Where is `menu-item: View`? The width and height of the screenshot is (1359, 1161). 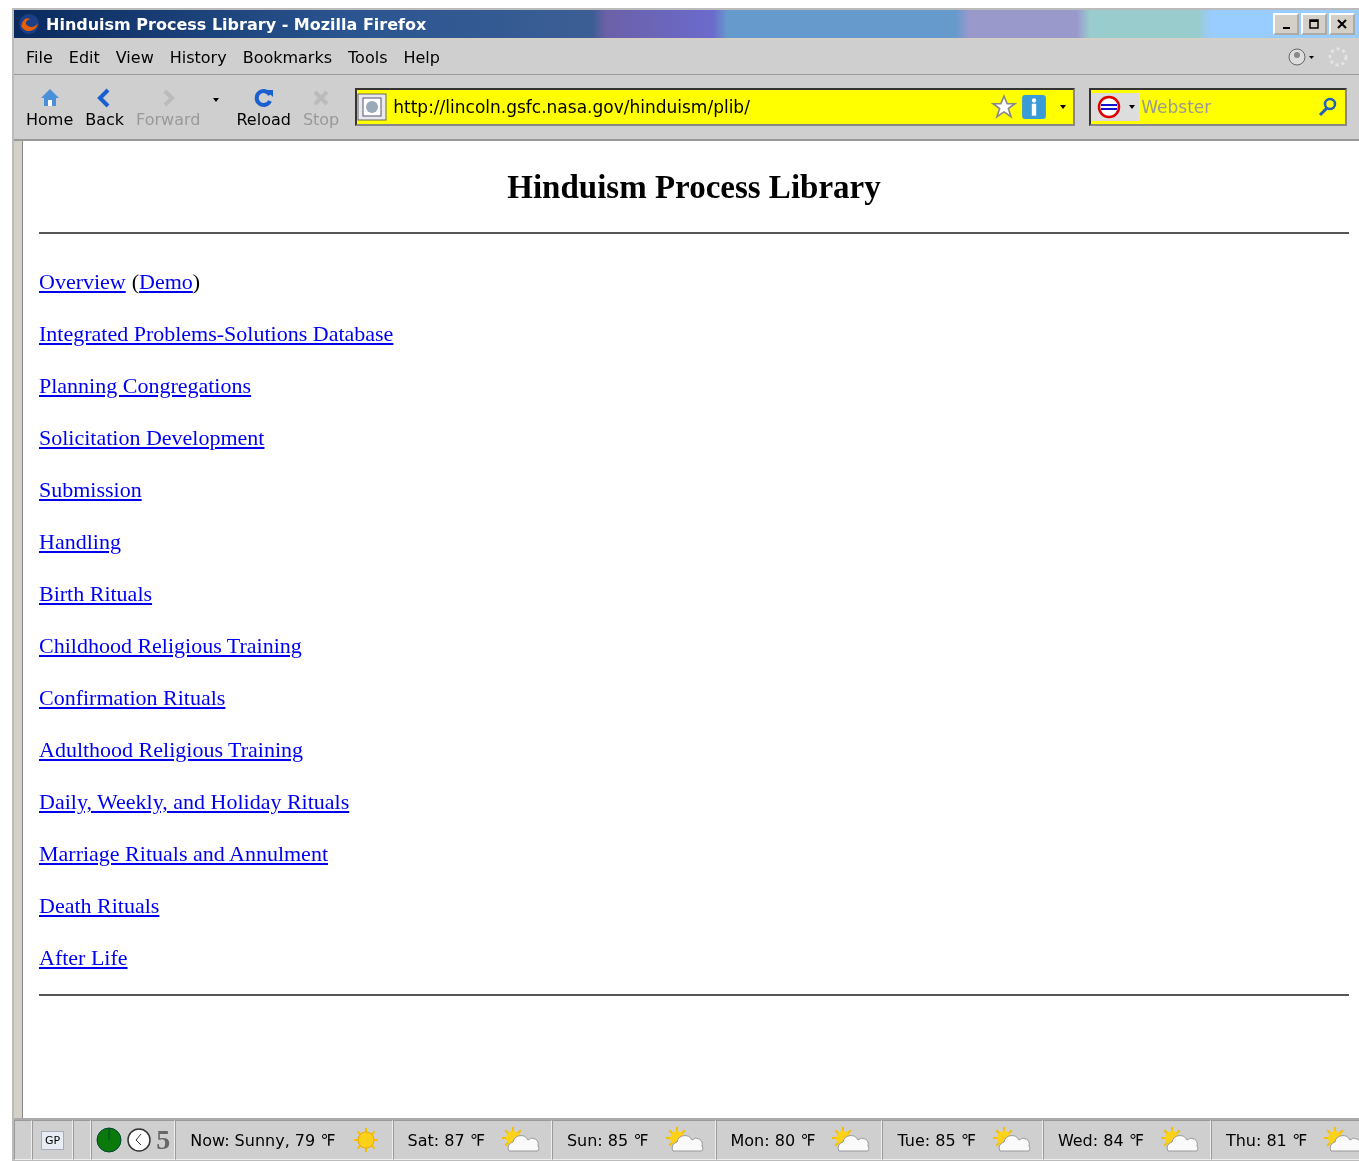
menu-item: View is located at coordinates (134, 57).